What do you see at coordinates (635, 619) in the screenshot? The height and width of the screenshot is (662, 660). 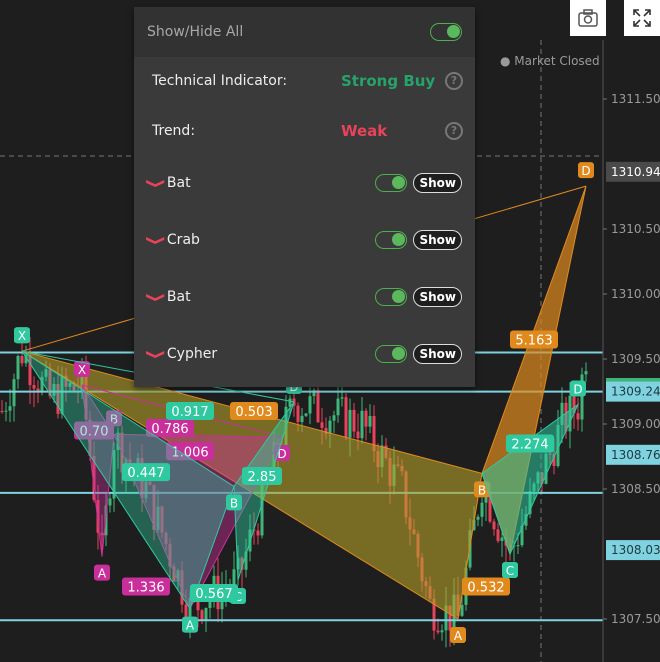 I see `price-tick-label: 1307.500` at bounding box center [635, 619].